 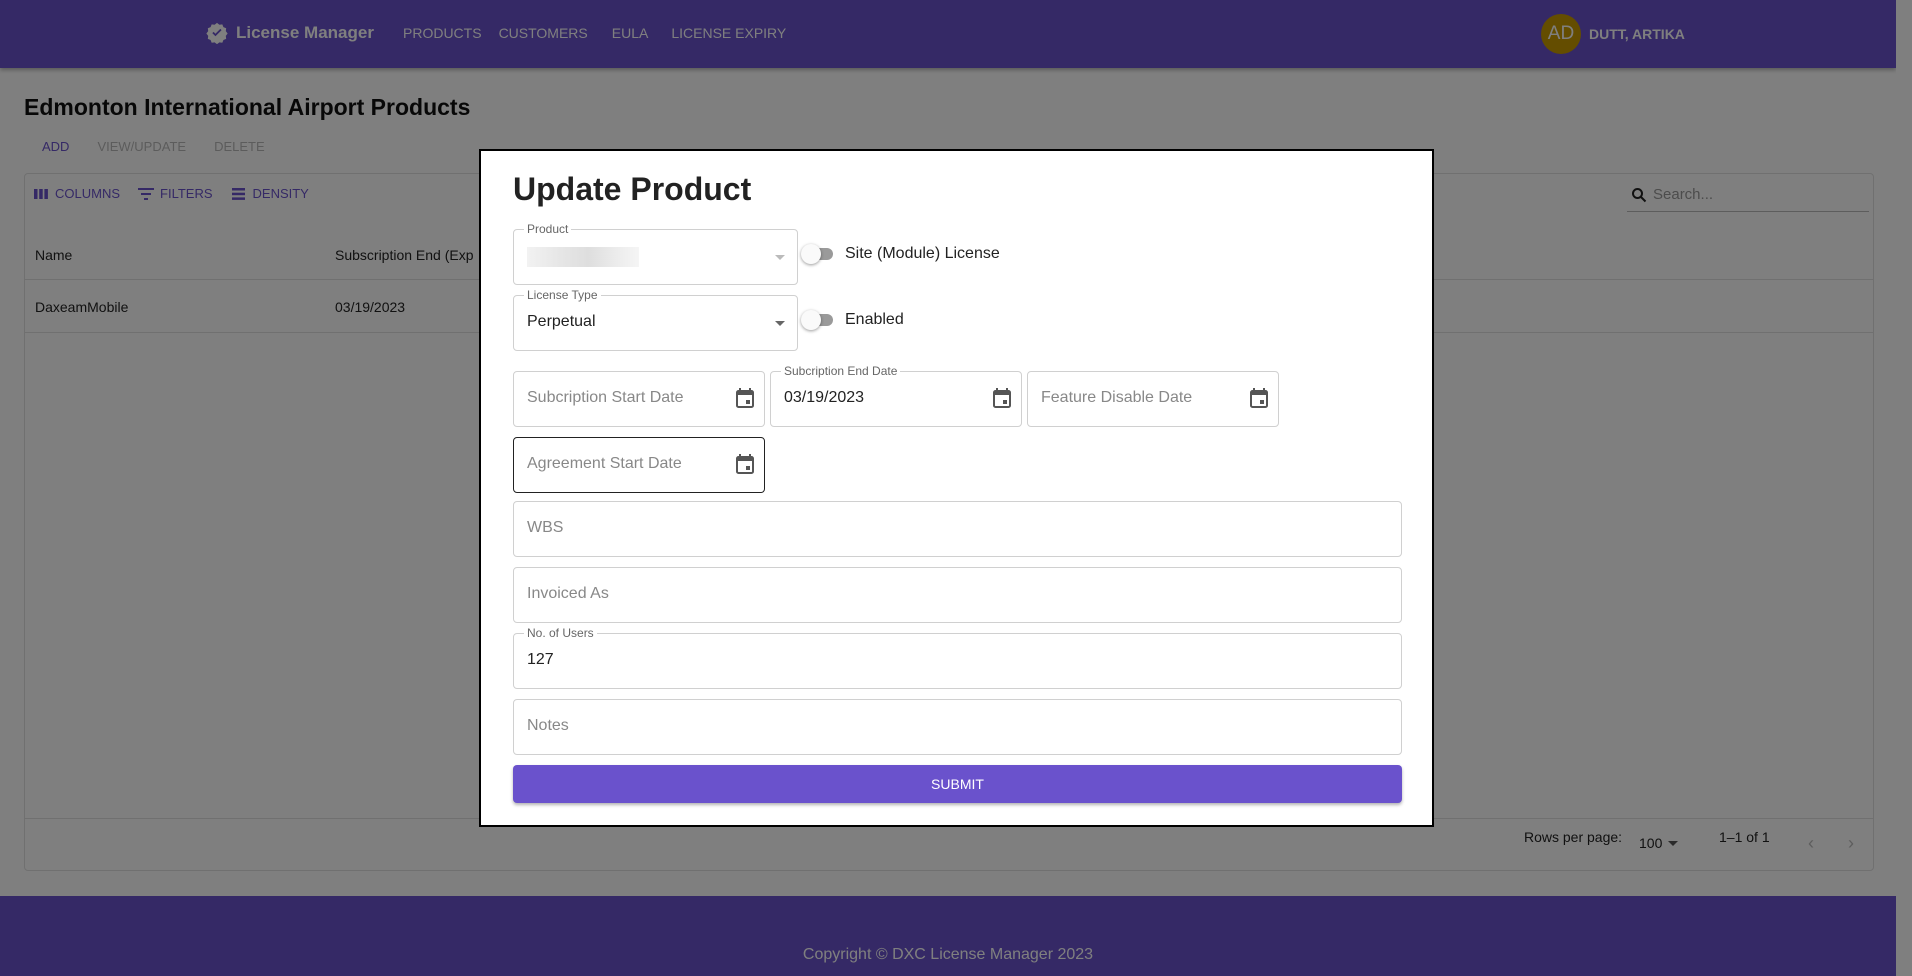 I want to click on enabled-toggle: Enabled, so click(x=852, y=320).